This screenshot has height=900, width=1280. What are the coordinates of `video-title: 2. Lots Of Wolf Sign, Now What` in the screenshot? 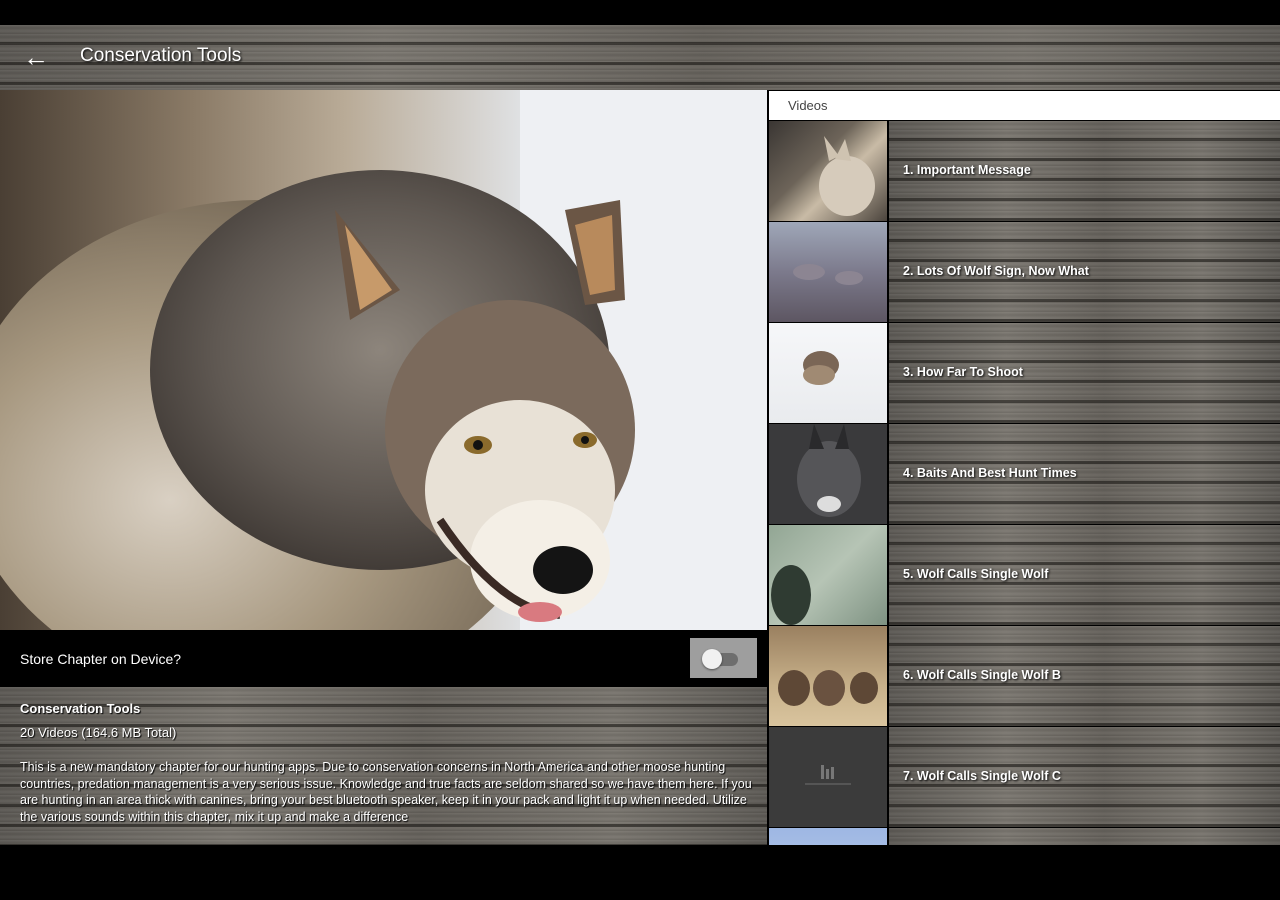 It's located at (996, 271).